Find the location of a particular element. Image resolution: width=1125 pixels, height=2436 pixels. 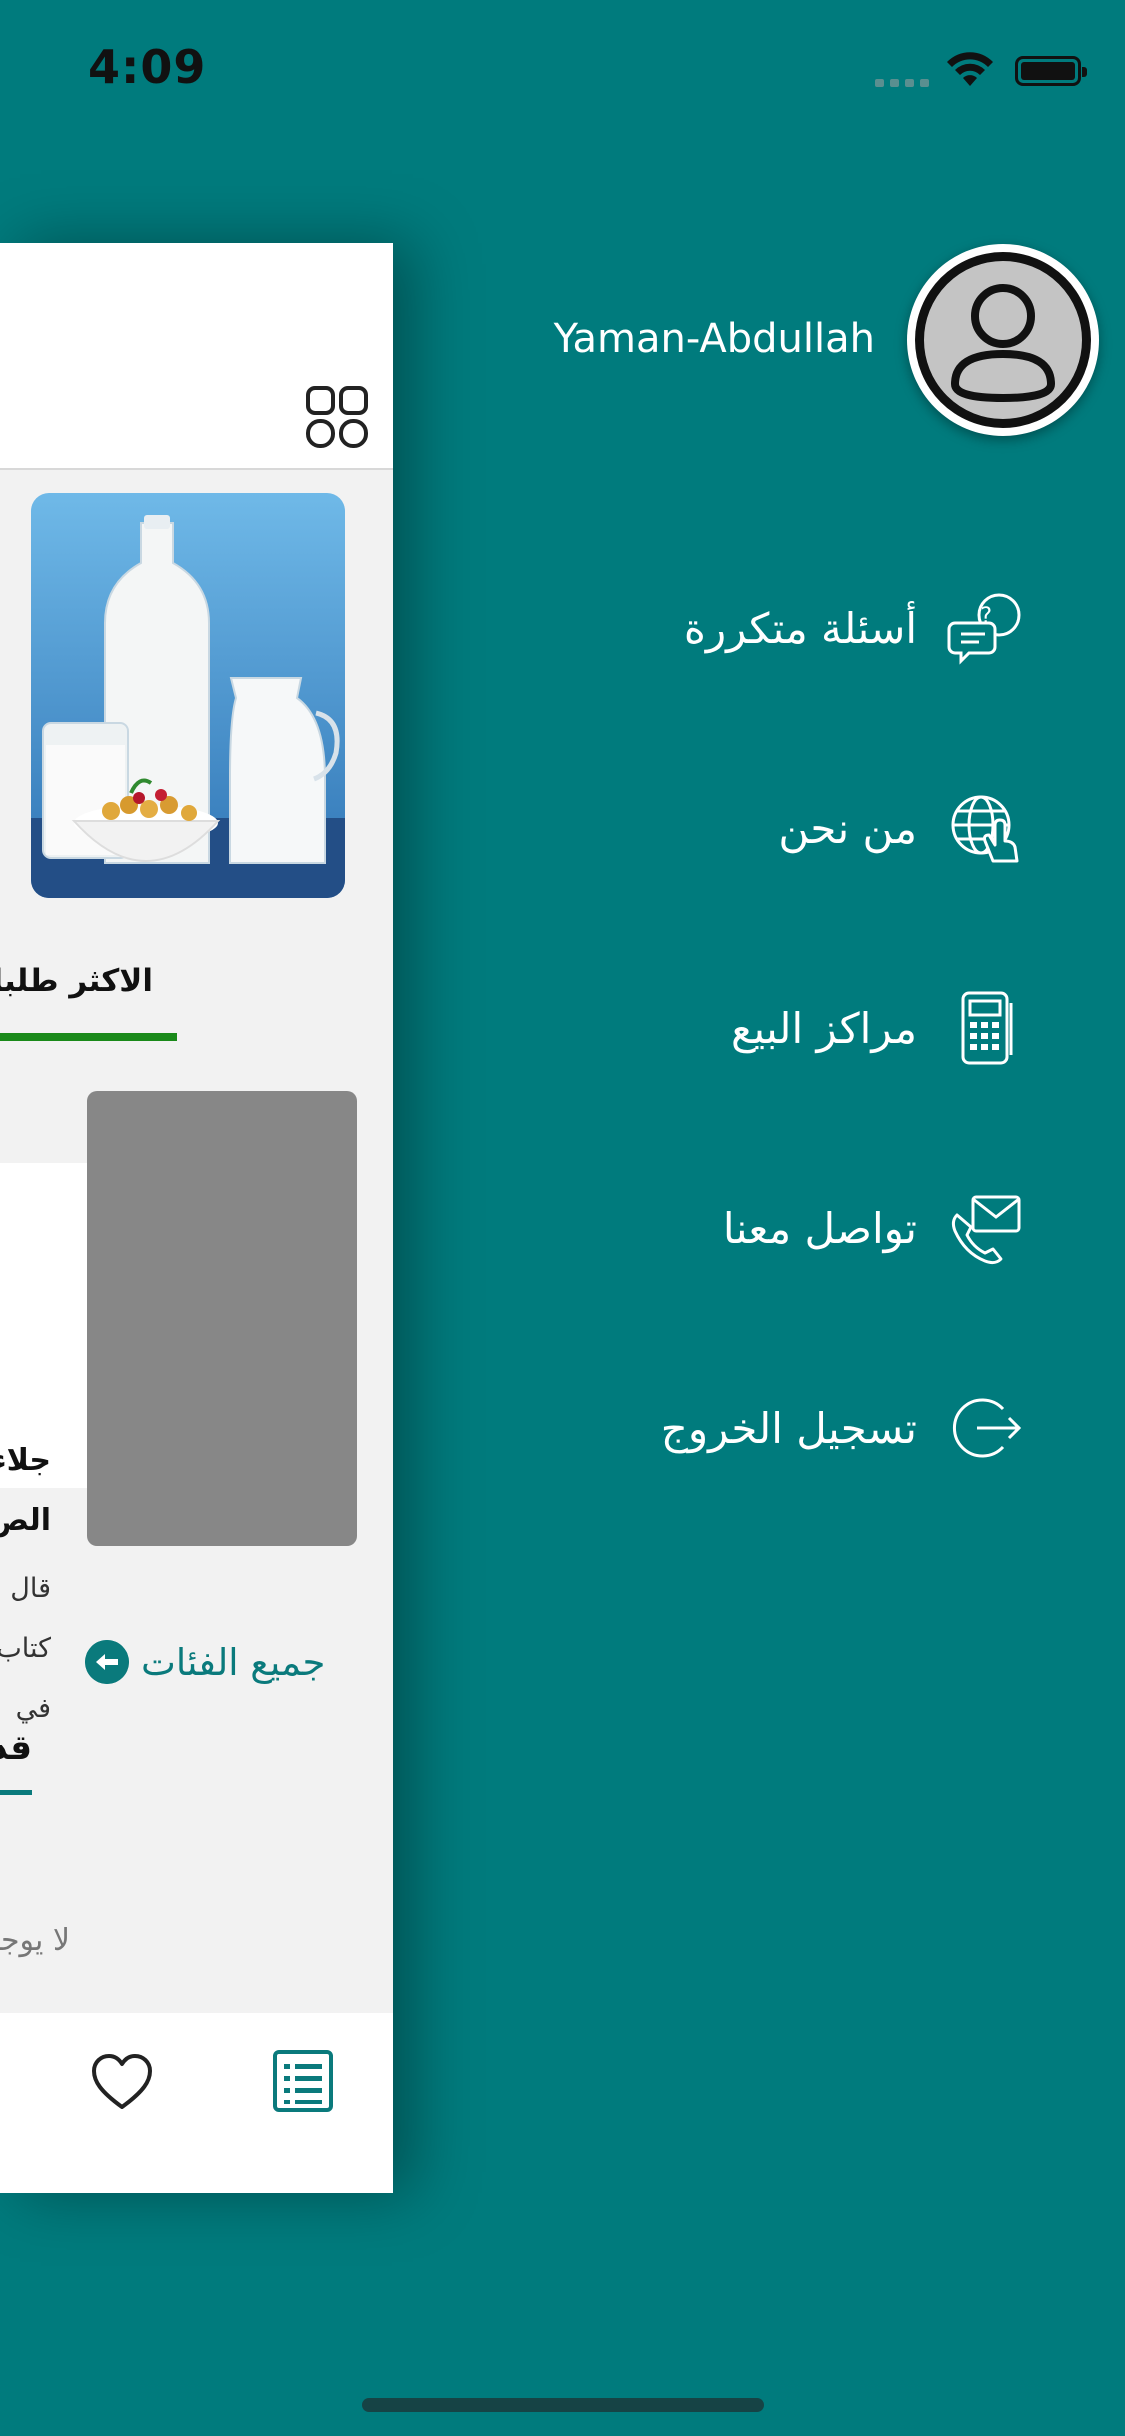

all-categories-link: جميع الفئات is located at coordinates (205, 1662).